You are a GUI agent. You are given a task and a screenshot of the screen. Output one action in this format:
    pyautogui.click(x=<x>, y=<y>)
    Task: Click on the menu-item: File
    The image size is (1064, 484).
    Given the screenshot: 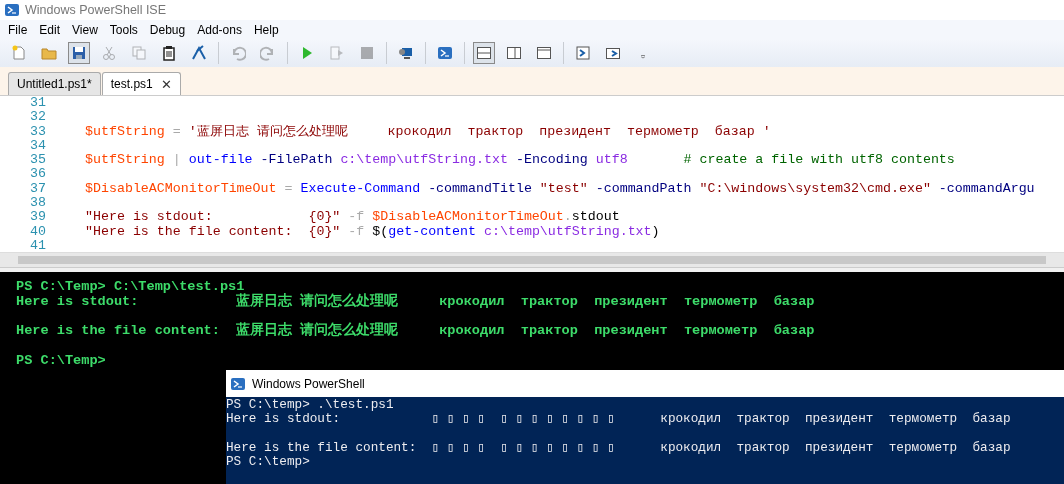 What is the action you would take?
    pyautogui.click(x=18, y=29)
    